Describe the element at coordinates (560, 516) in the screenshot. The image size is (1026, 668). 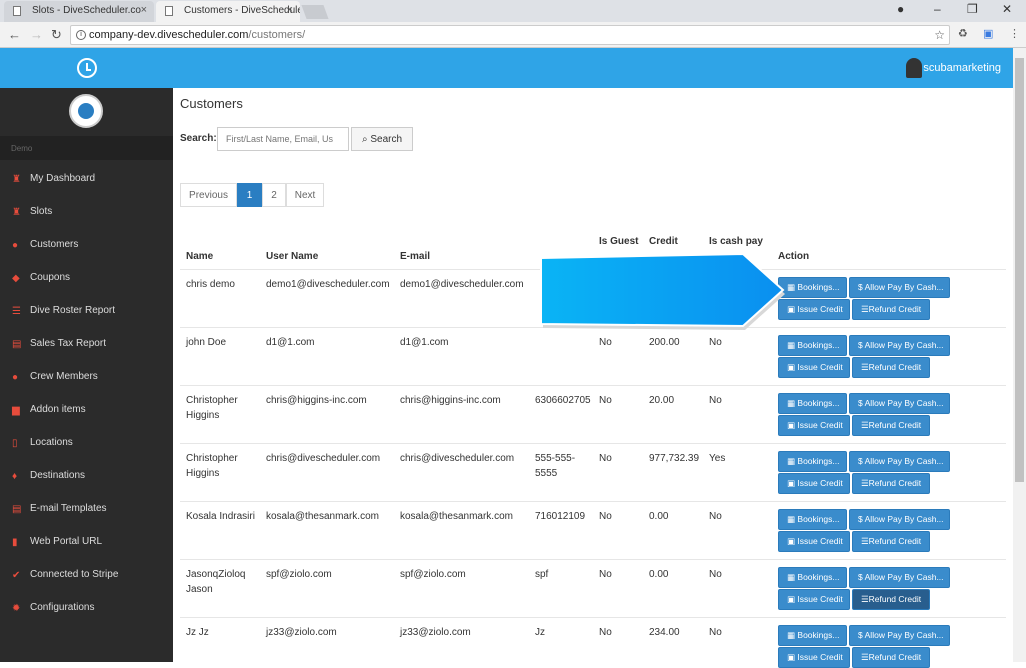
I see `cell-phone: 716012109` at that location.